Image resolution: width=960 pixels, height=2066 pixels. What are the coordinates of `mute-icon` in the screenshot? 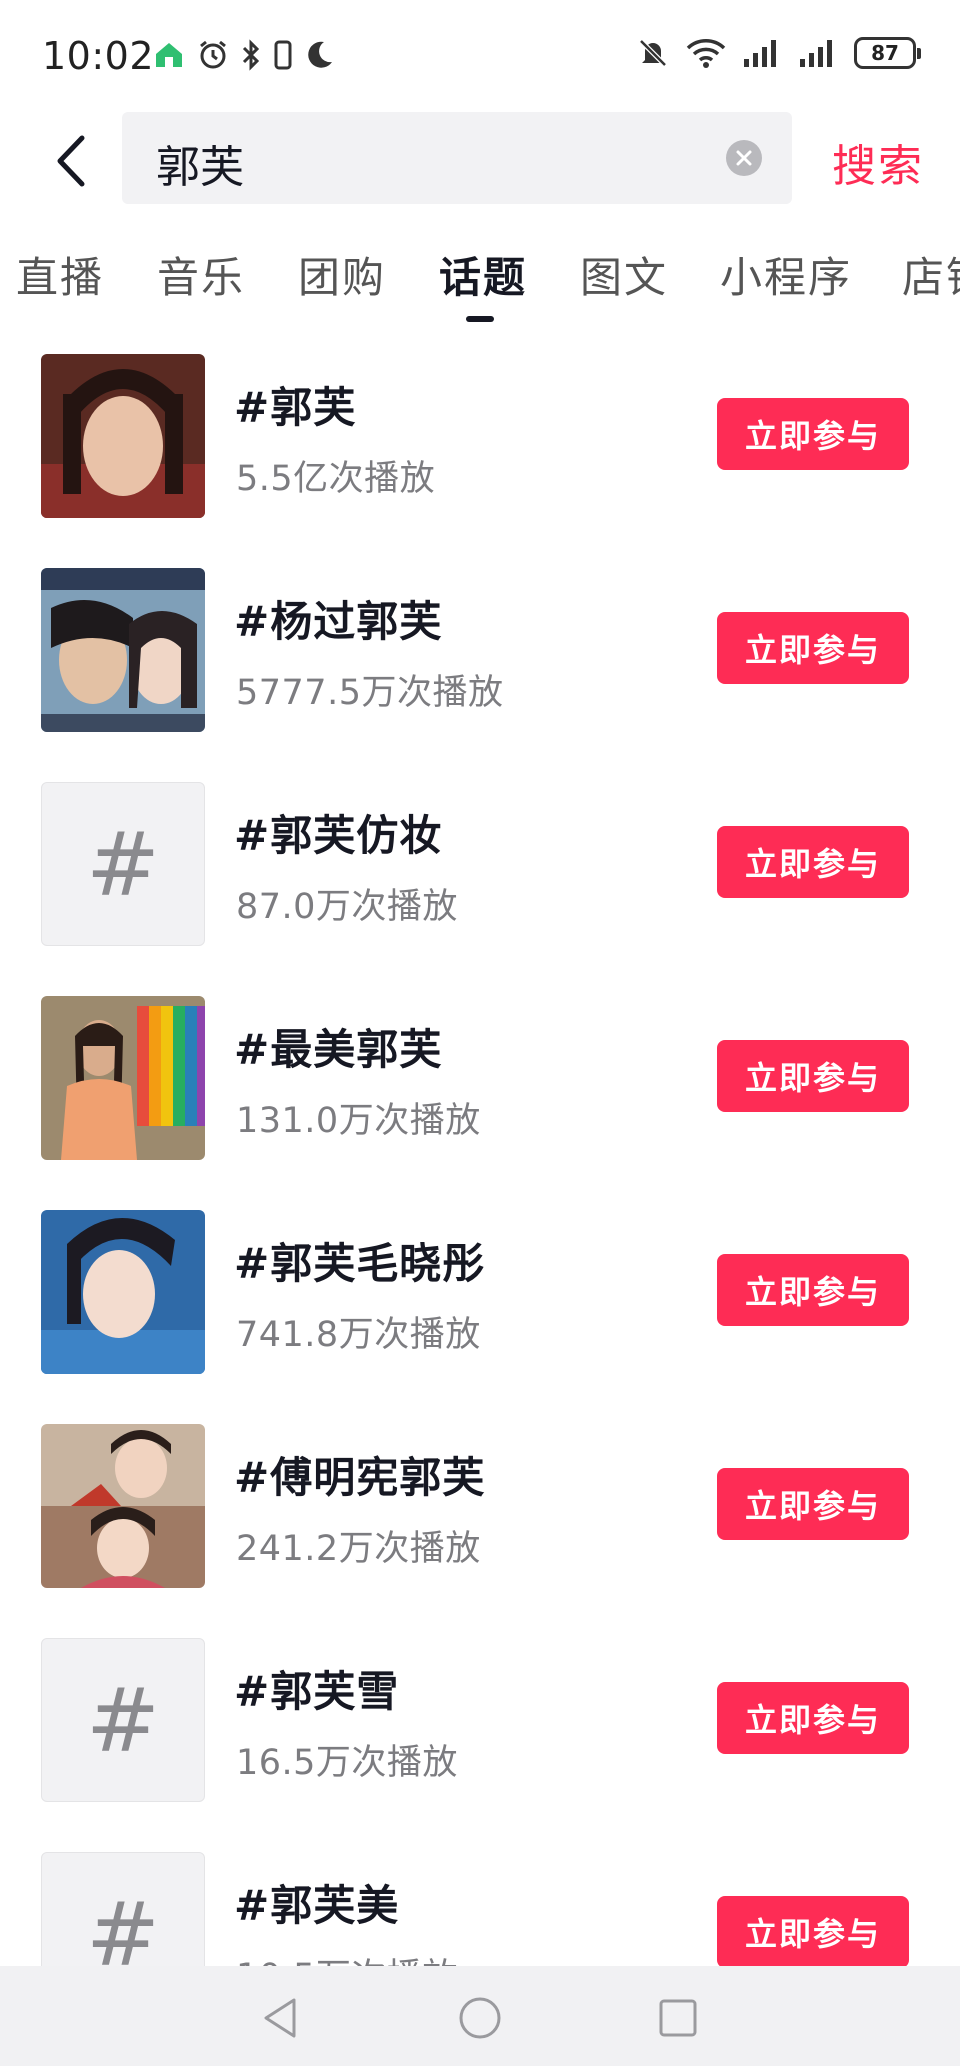 It's located at (653, 53).